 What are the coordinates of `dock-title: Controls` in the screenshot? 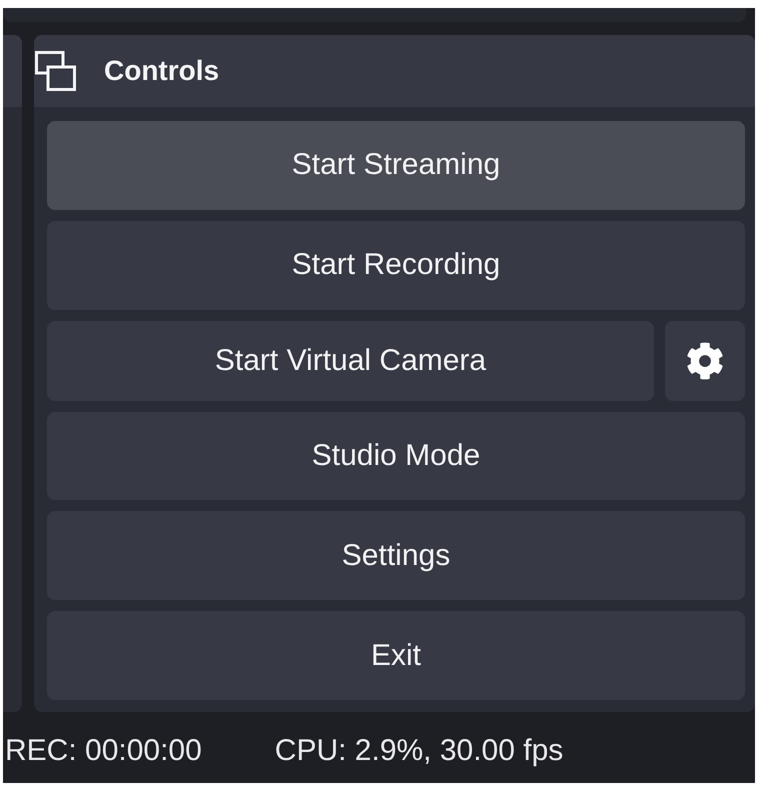 It's located at (162, 71).